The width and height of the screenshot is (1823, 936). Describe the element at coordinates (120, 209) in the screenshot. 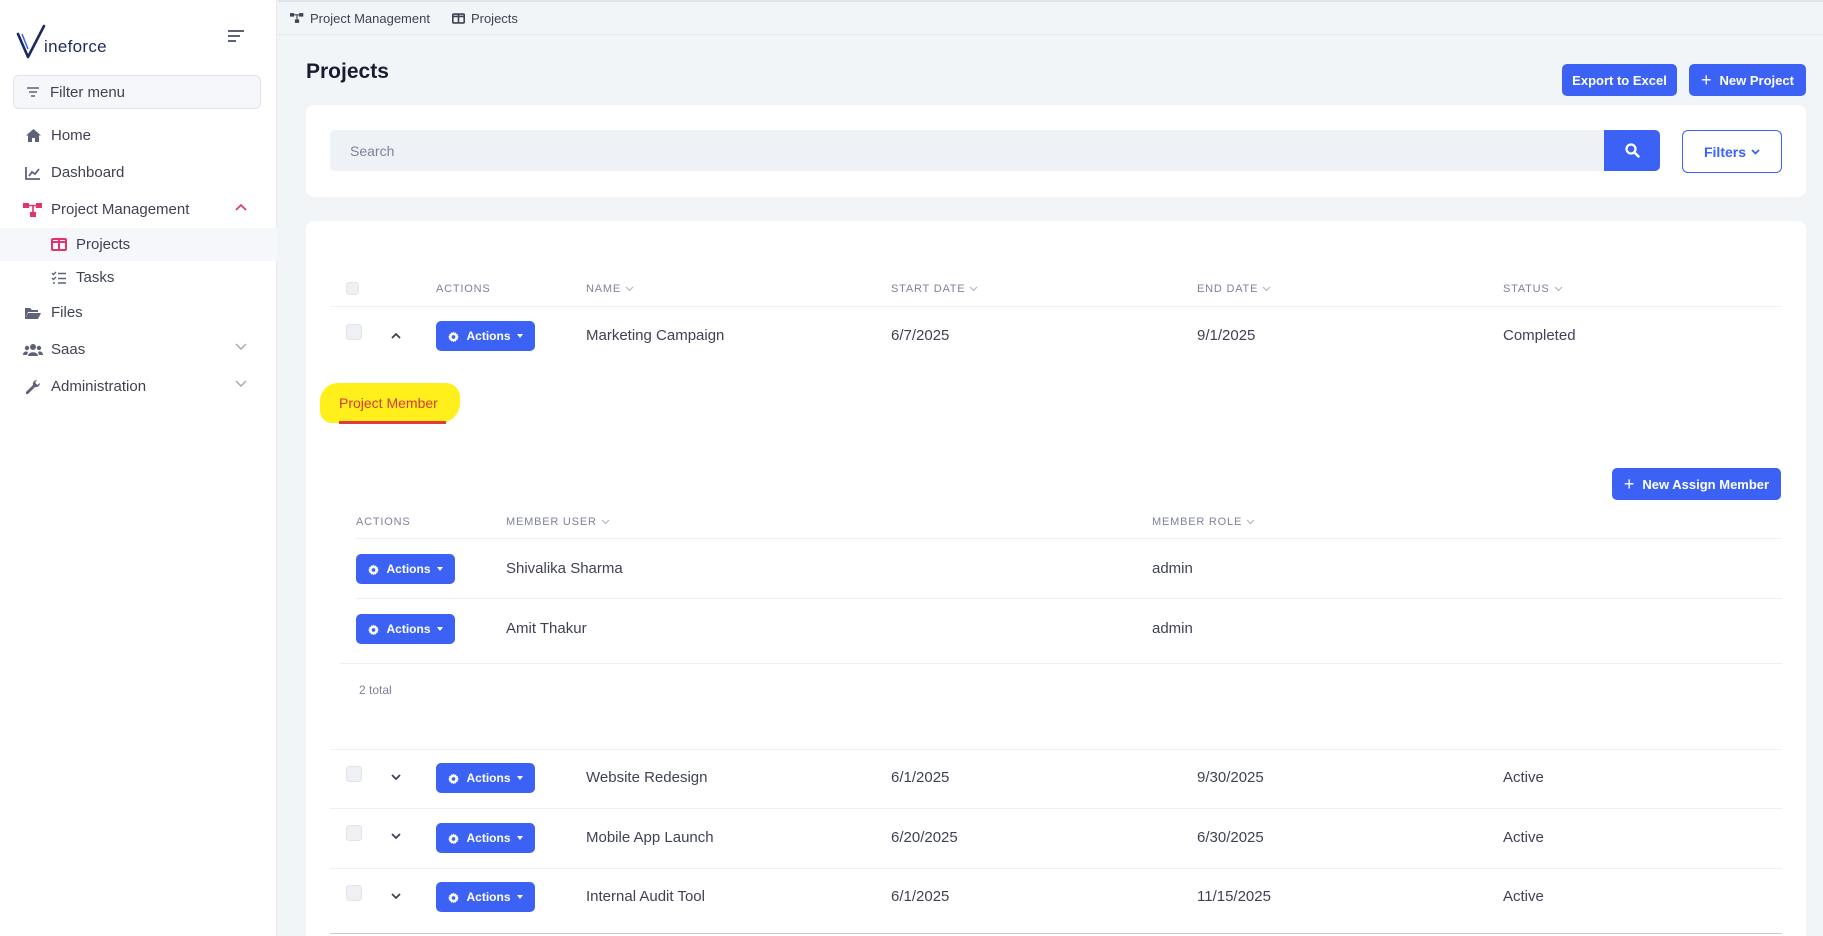

I see `sidebar-item-label: Project Management` at that location.